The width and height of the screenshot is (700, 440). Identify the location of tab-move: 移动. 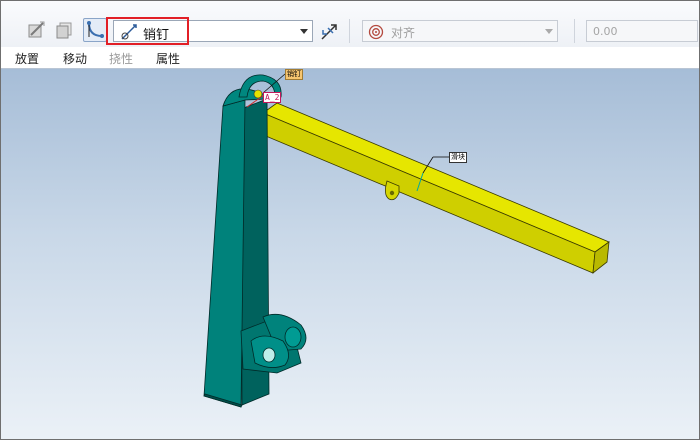
(75, 58).